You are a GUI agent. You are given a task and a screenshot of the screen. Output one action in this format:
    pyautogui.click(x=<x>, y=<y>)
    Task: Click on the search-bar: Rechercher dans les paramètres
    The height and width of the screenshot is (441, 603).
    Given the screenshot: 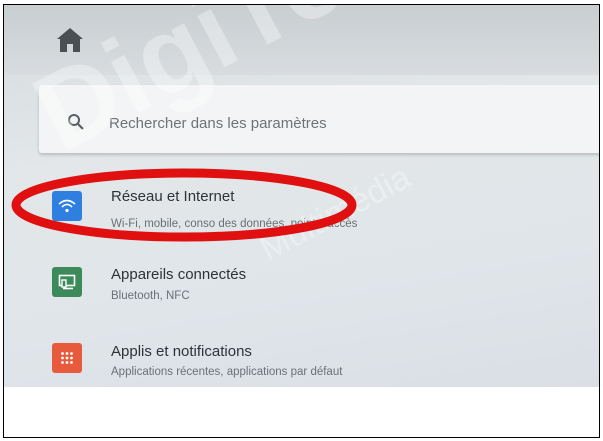 What is the action you would take?
    pyautogui.click(x=319, y=119)
    